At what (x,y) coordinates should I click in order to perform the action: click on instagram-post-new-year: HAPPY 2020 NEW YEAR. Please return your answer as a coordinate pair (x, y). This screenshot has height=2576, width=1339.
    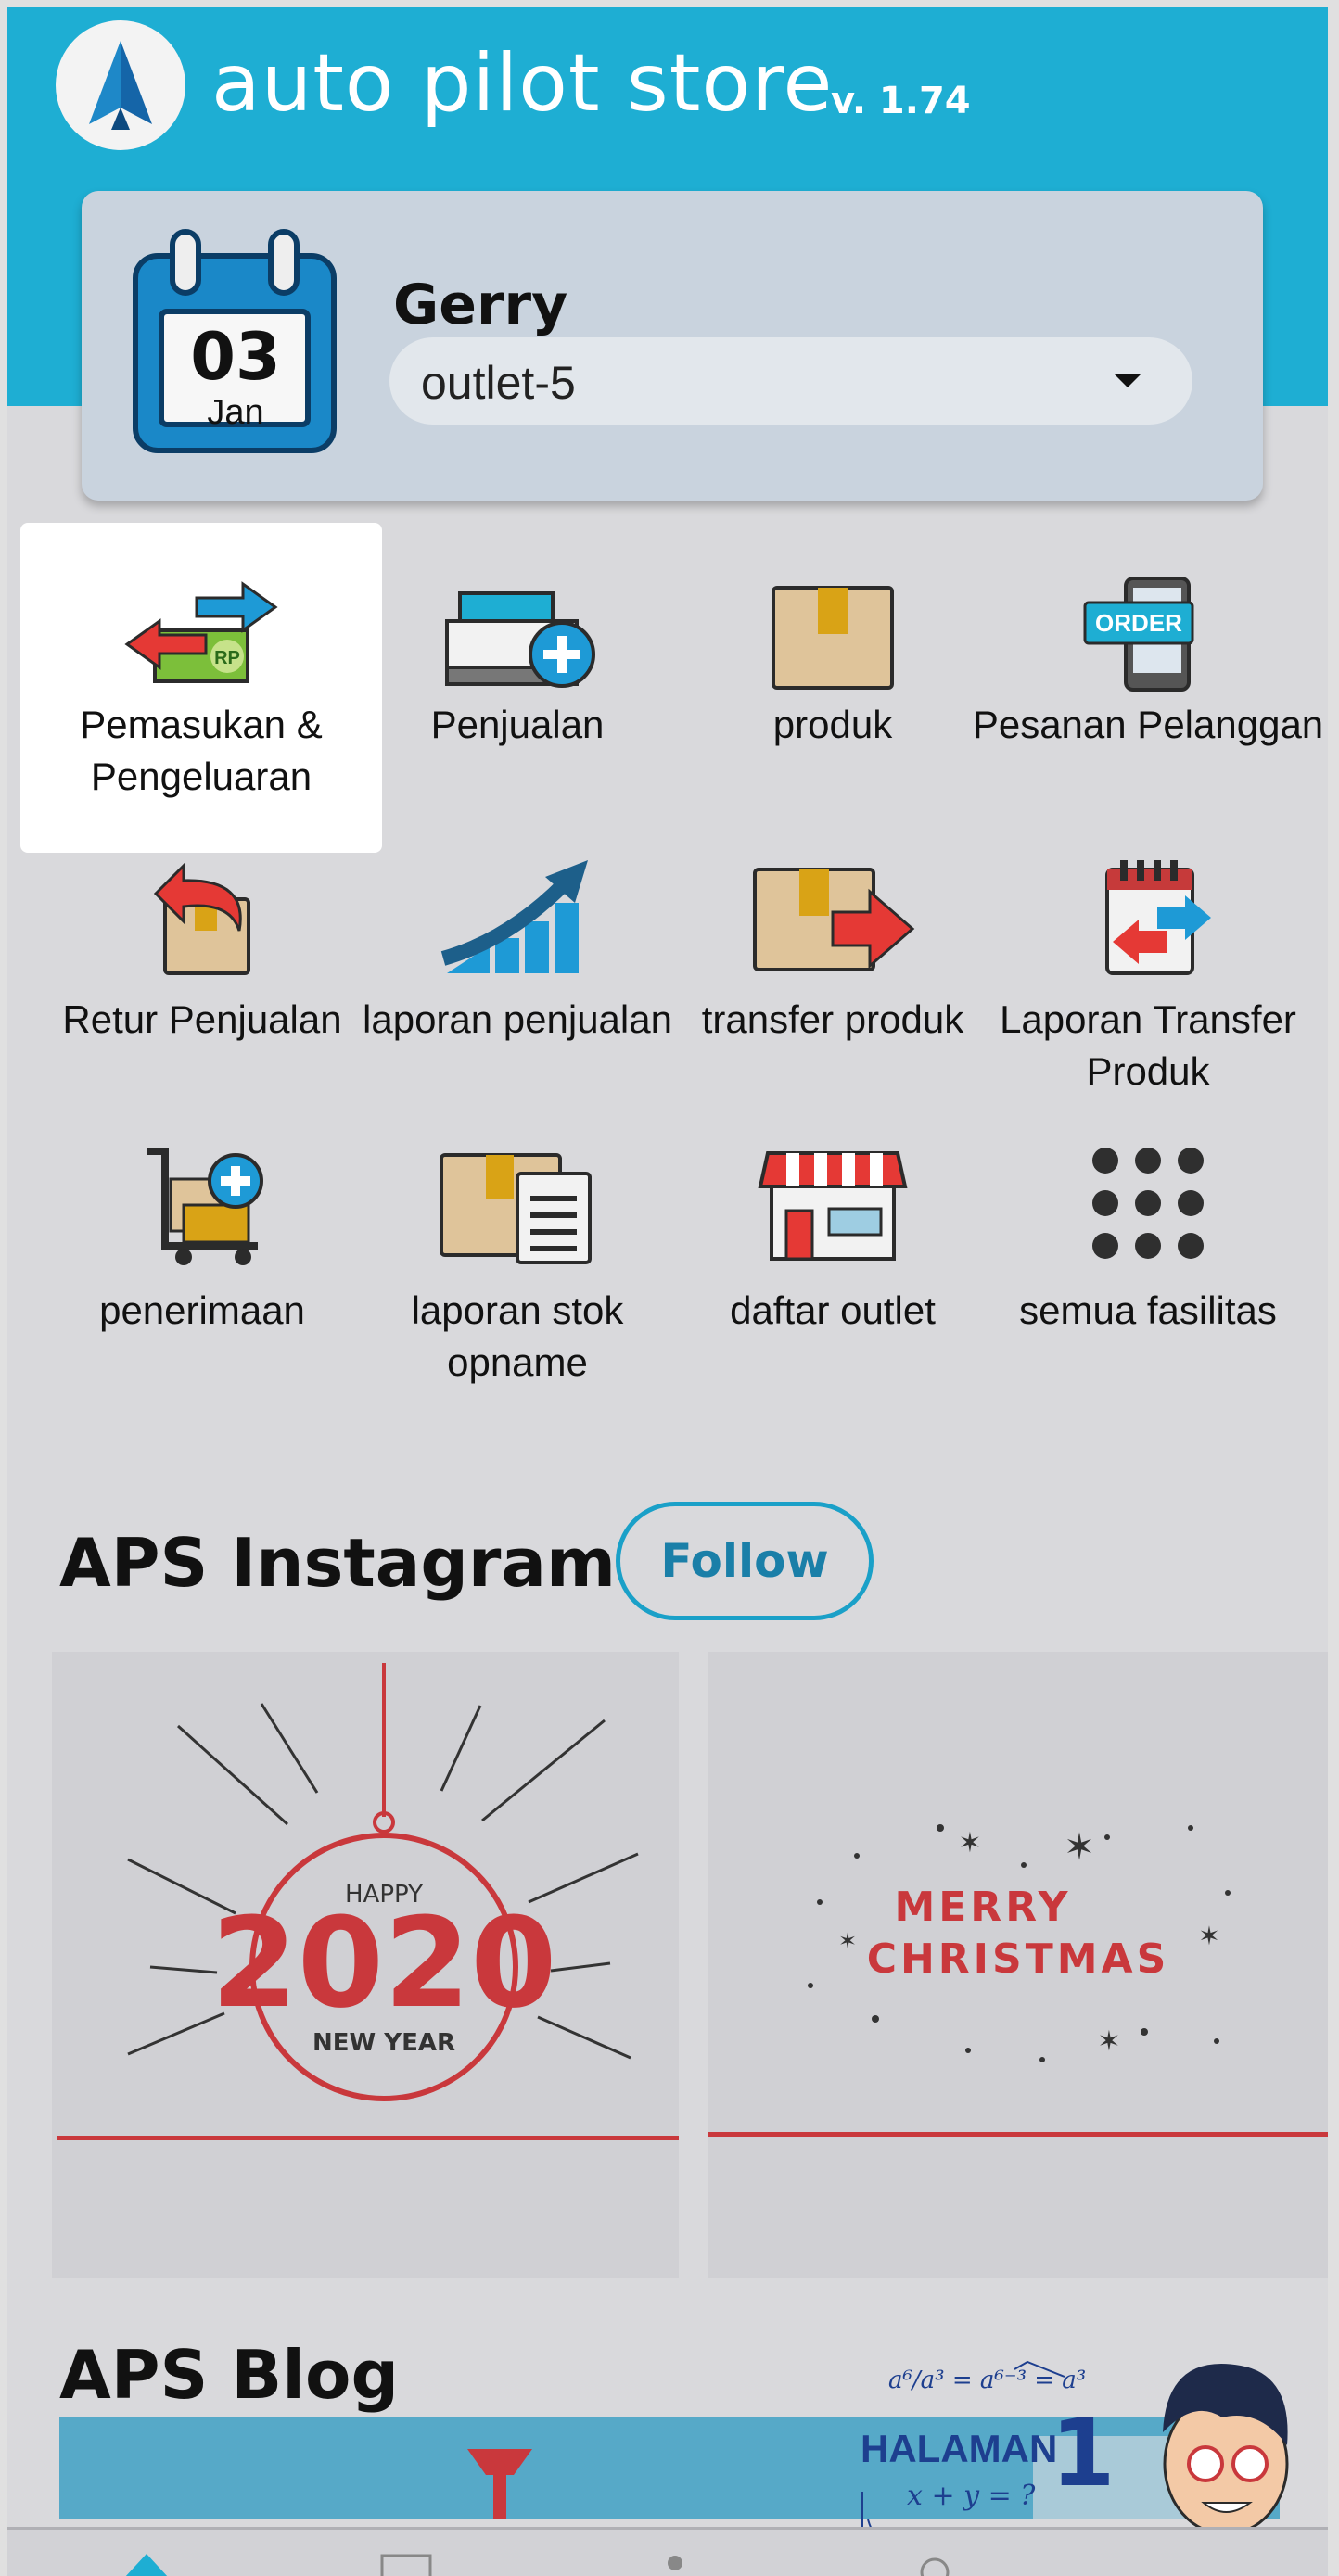
    Looking at the image, I should click on (365, 1965).